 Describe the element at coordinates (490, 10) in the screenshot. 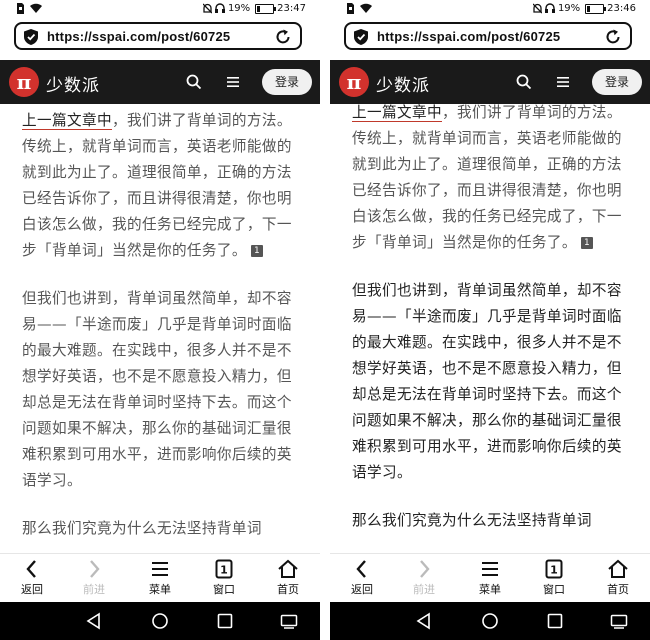

I see `status-bar: 19% 23:46` at that location.